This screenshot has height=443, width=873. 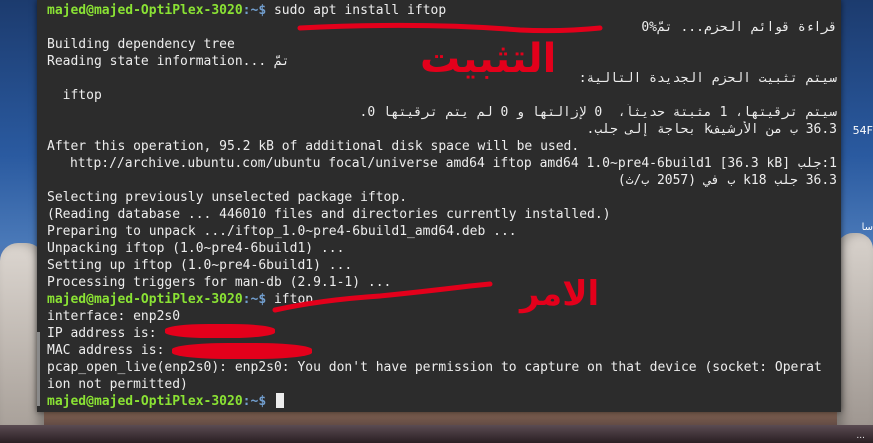 I want to click on terminal-output-line: MAC address is:, so click(x=106, y=350).